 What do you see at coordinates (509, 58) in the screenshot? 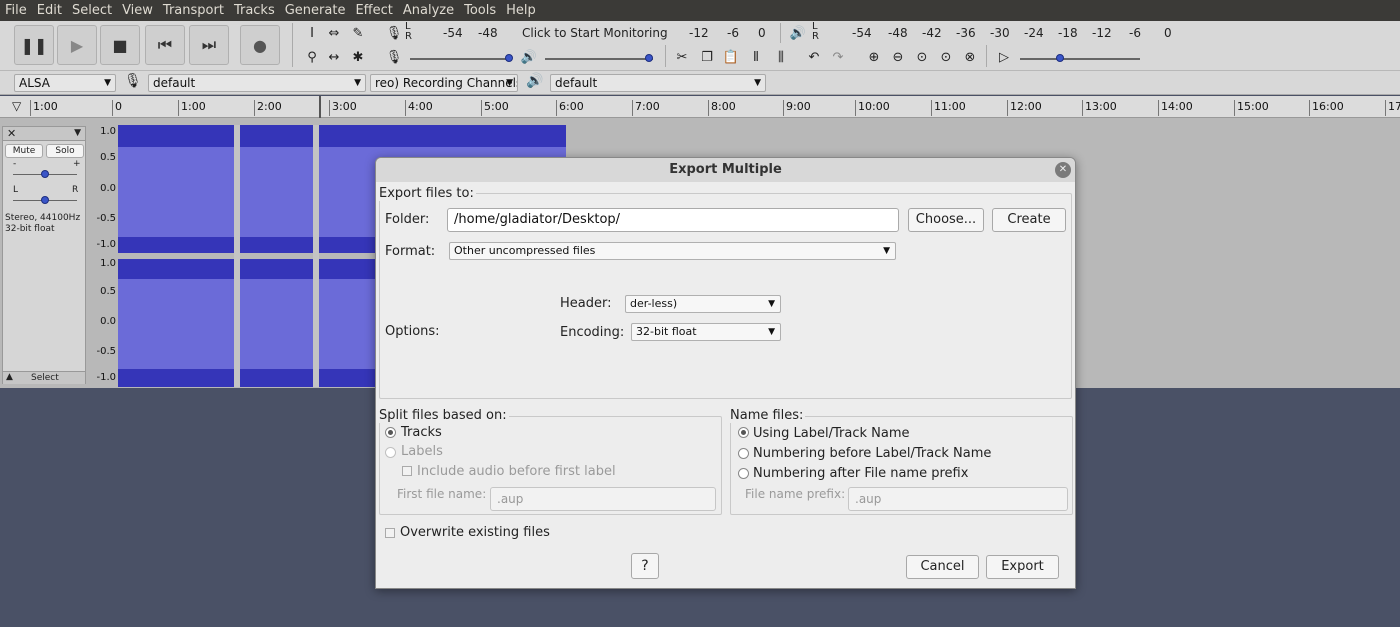
I see `rec-volume-knob` at bounding box center [509, 58].